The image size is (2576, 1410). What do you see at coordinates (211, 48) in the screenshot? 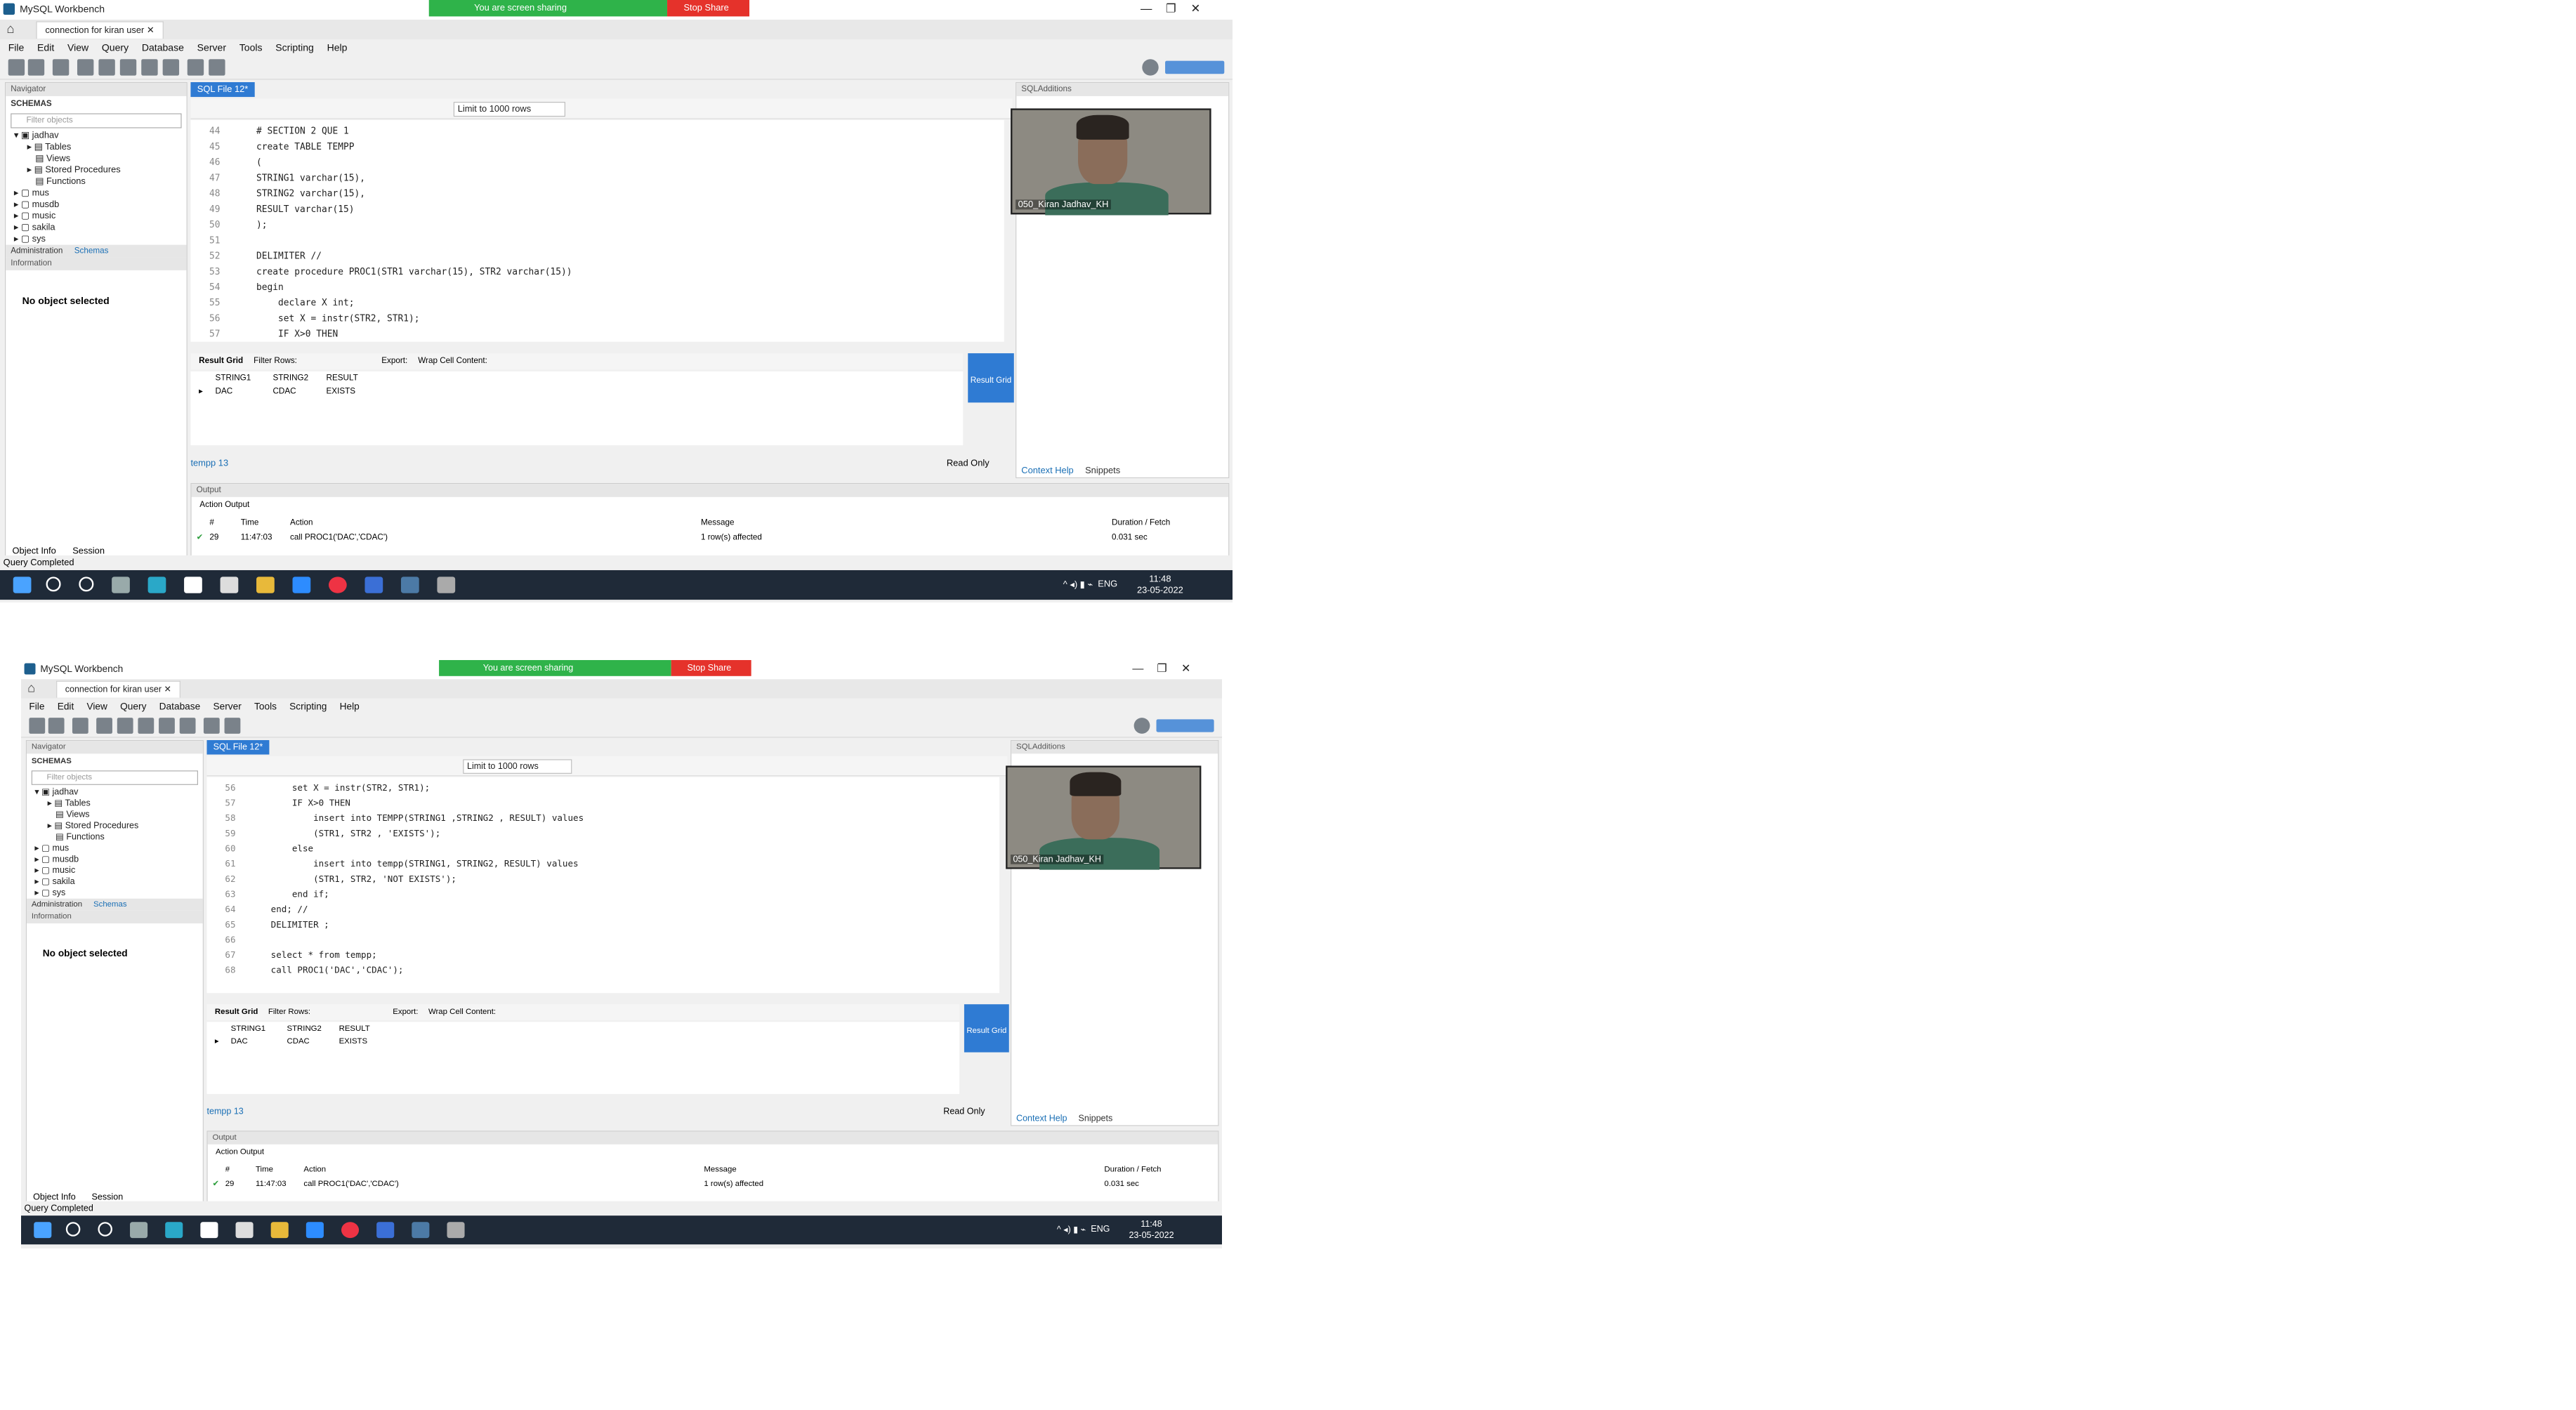
I see `menu-server: Server` at bounding box center [211, 48].